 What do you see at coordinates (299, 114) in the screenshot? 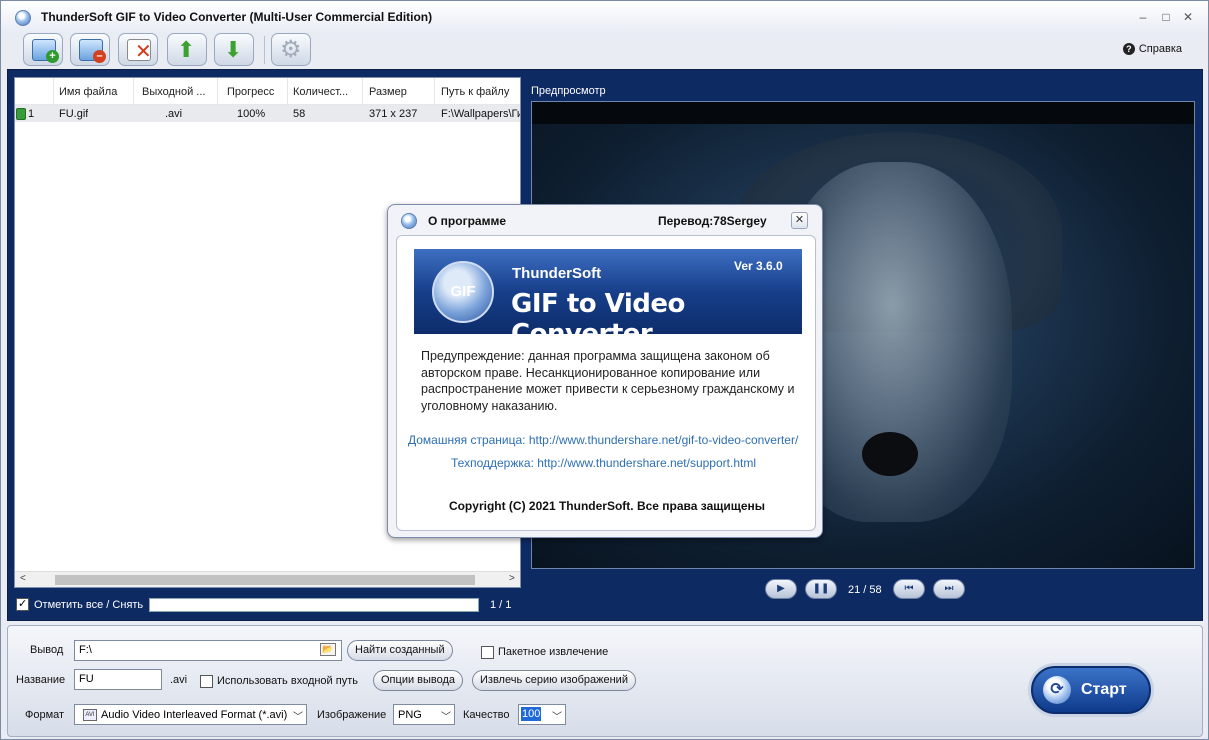
I see `row-count: 58` at bounding box center [299, 114].